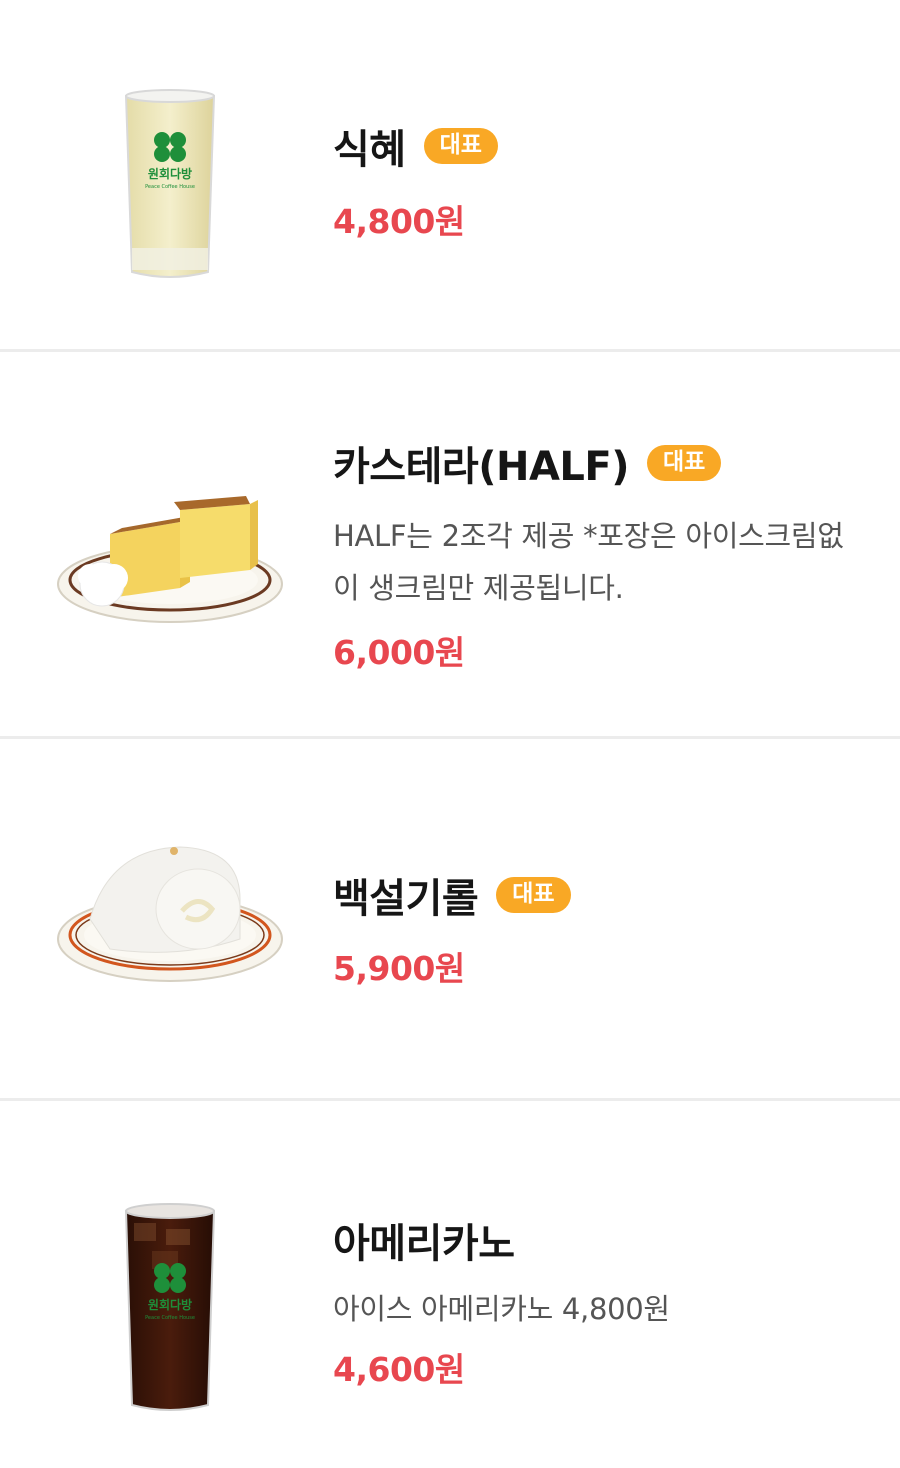  Describe the element at coordinates (399, 1369) in the screenshot. I see `item-price: 4,600원` at that location.